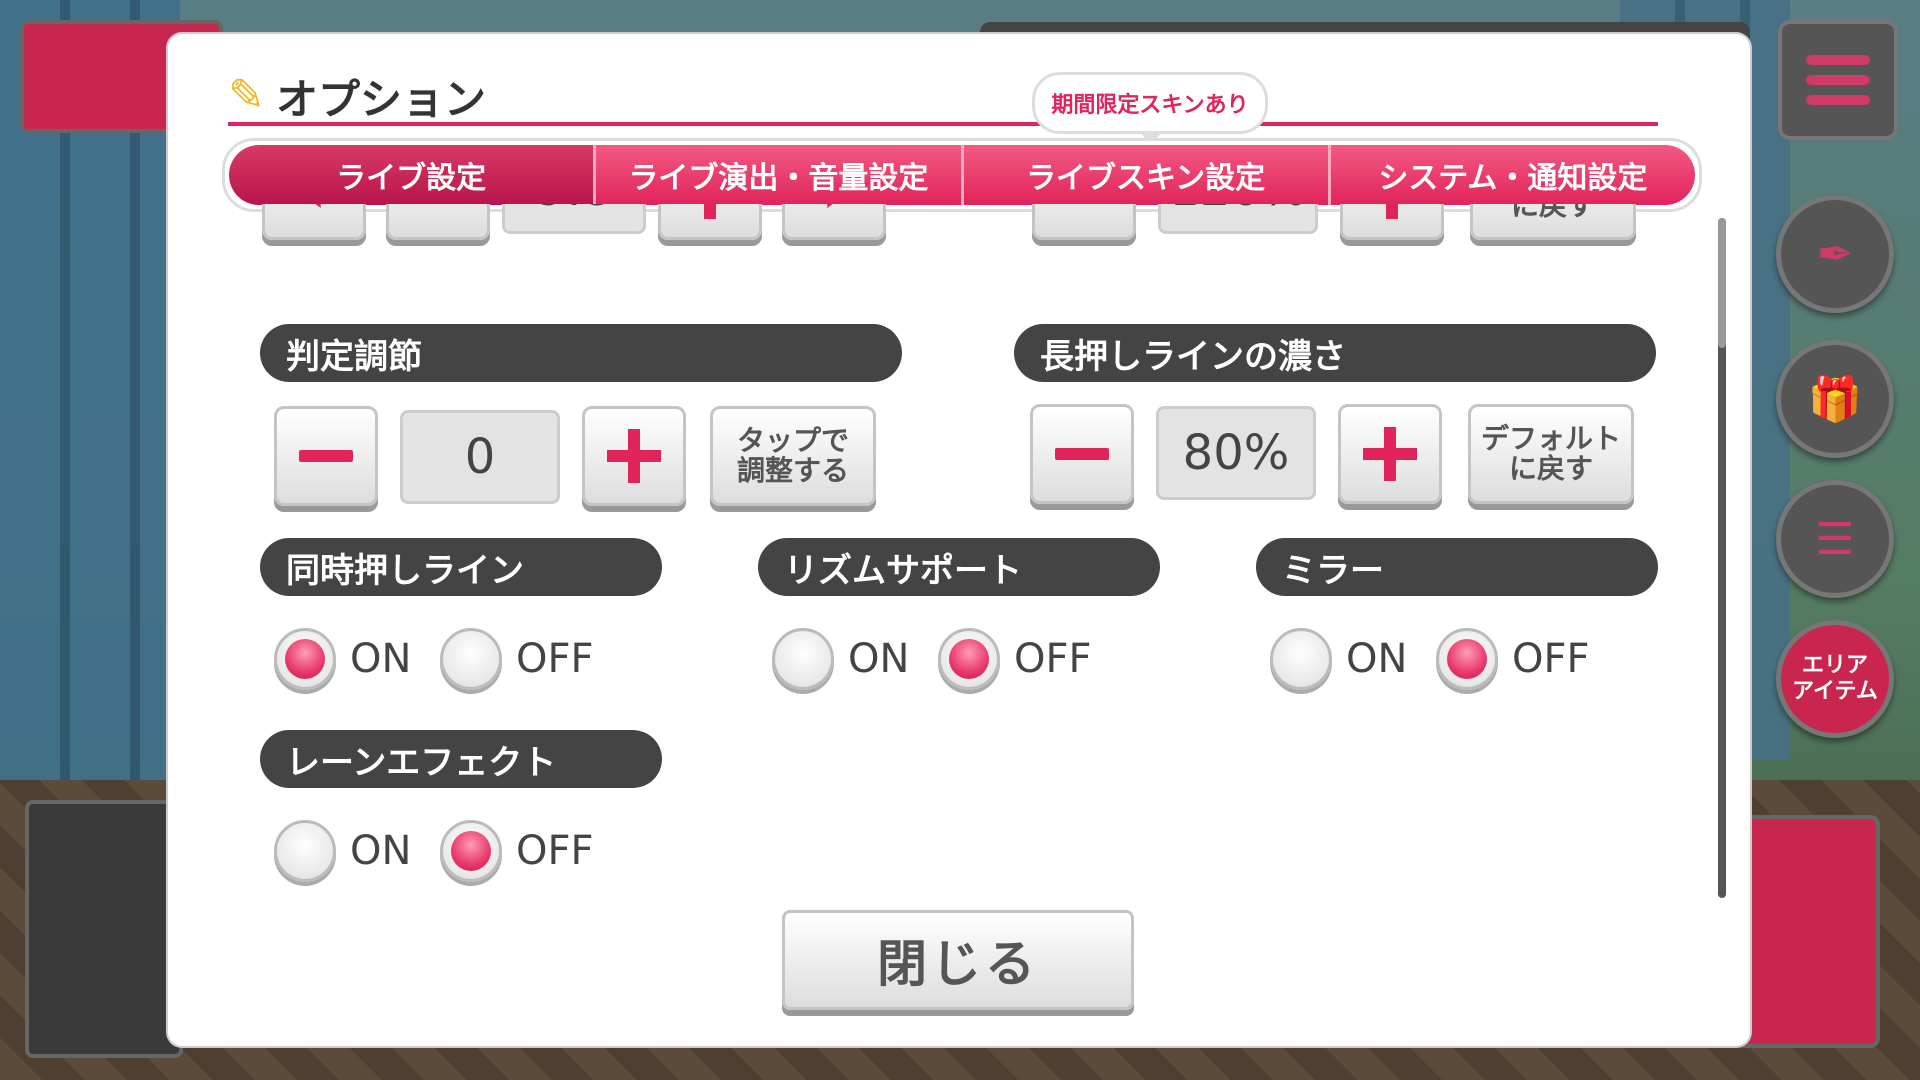 The image size is (1920, 1080). Describe the element at coordinates (461, 759) in the screenshot. I see `lane-effect-label: レーンエフェクト` at that location.